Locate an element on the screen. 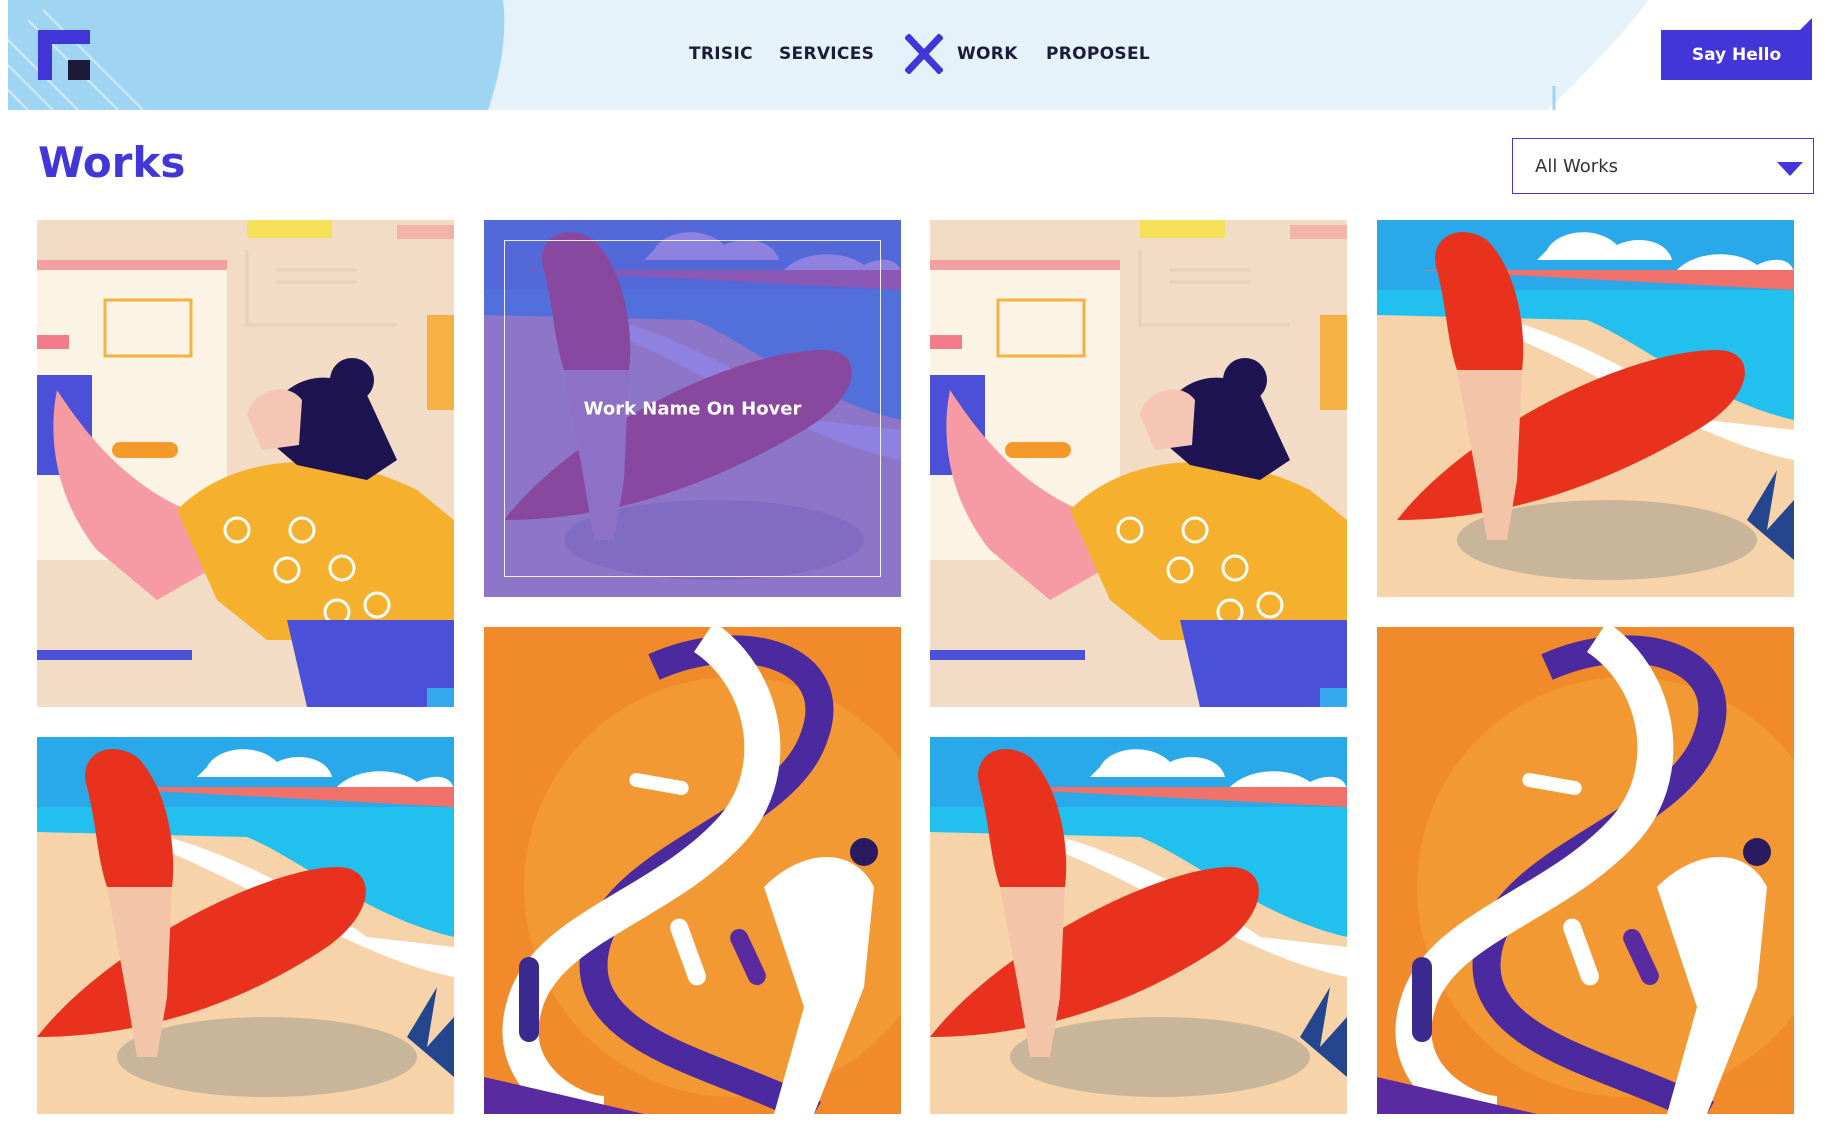 This screenshot has height=1143, width=1829. hover-overlay: Work Name On Hover is located at coordinates (692, 408).